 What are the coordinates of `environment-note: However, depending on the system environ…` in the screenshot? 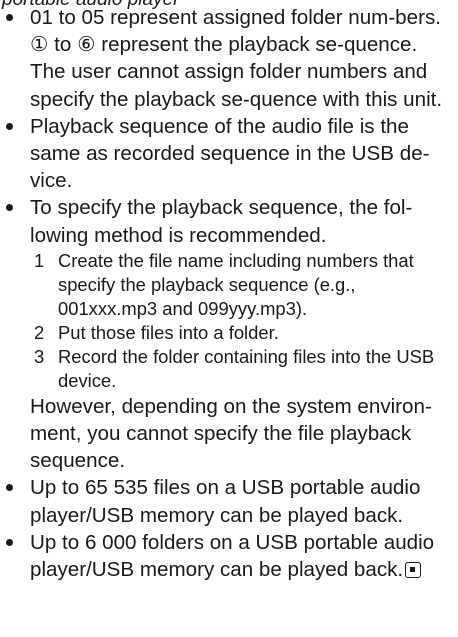 It's located at (231, 433).